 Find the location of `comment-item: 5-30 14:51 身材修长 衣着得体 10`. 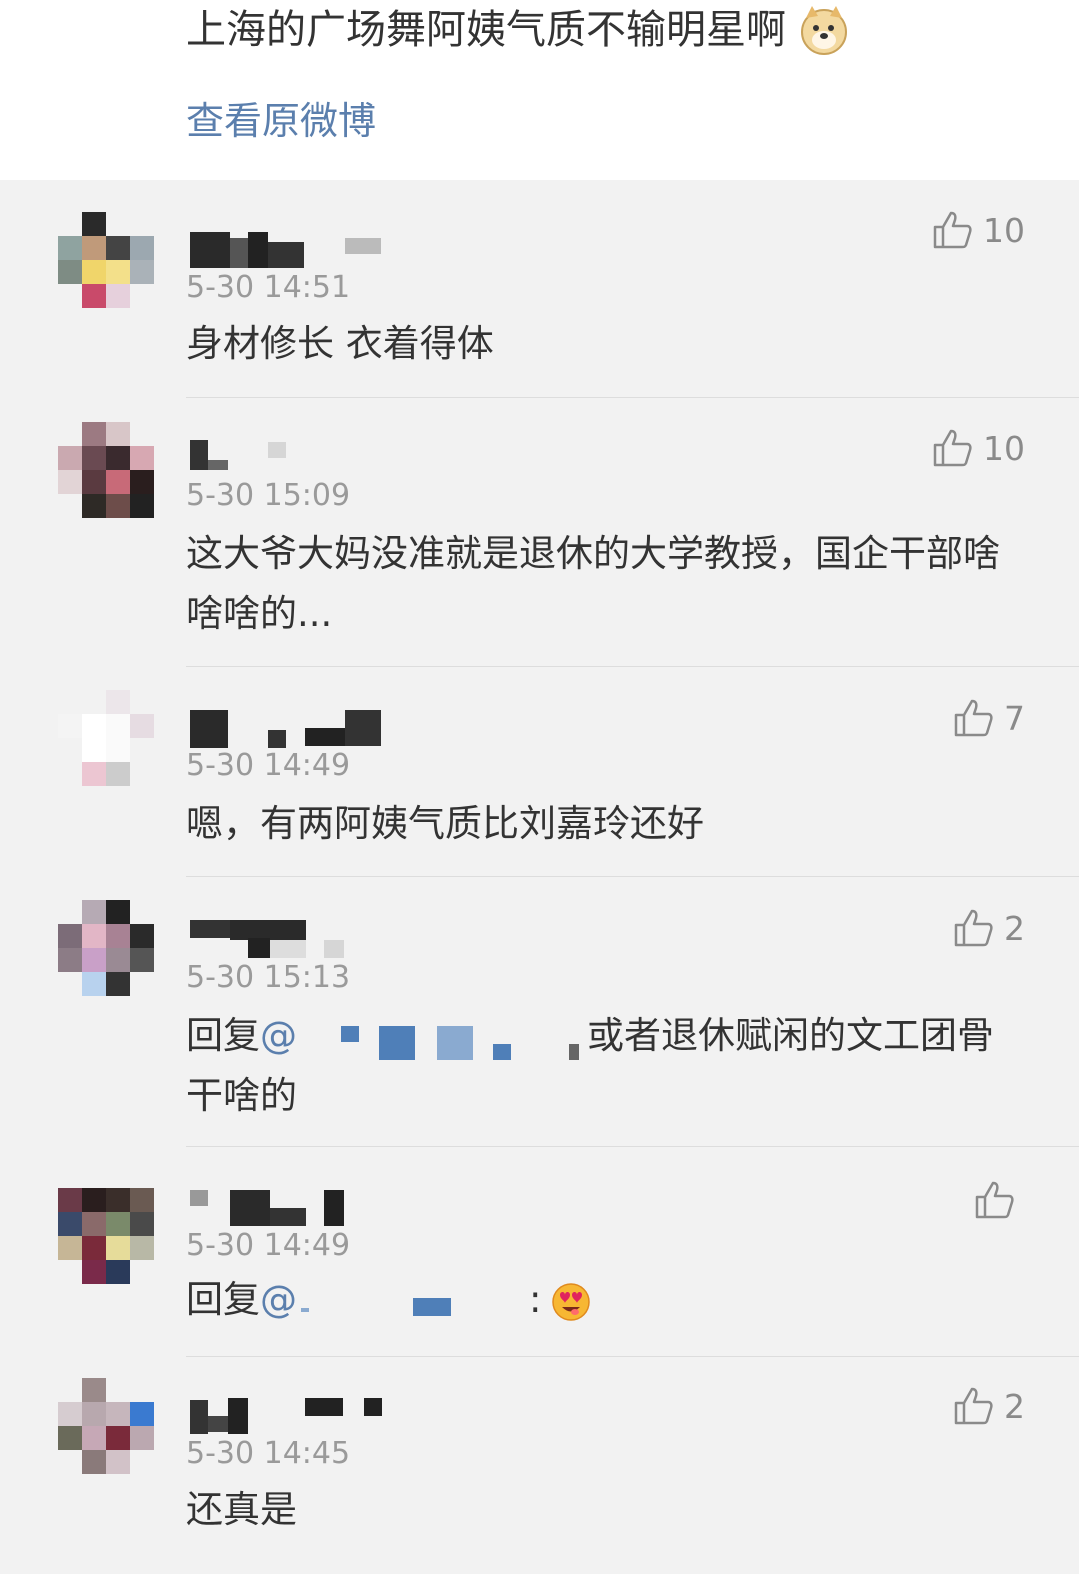

comment-item: 5-30 14:51 身材修长 衣着得体 10 is located at coordinates (539, 289).